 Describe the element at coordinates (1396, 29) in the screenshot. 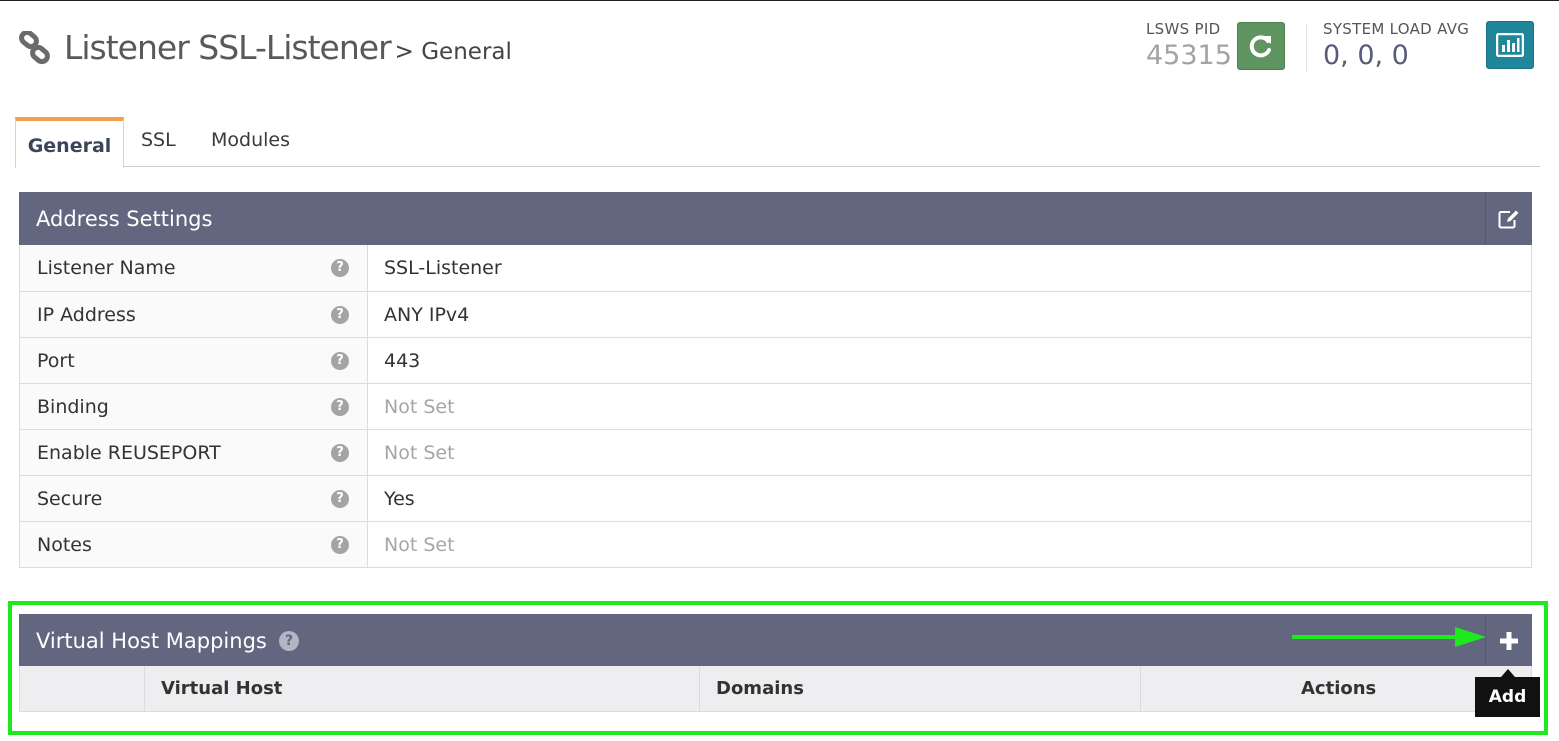

I see `load-label: SYSTEM LOAD AVG` at that location.